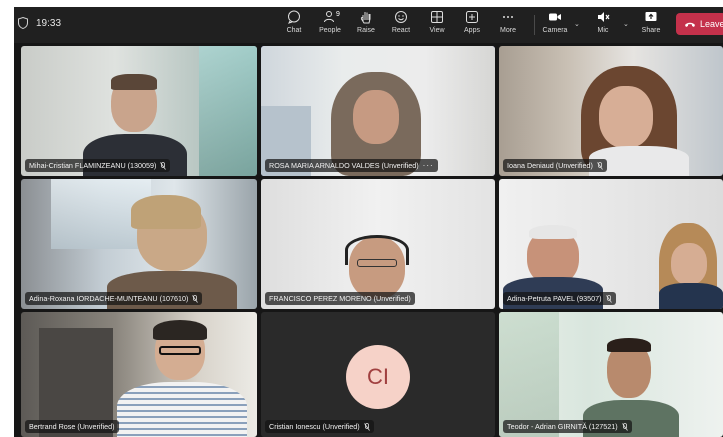 The image size is (723, 437). I want to click on raise-hand-icon, so click(365, 18).